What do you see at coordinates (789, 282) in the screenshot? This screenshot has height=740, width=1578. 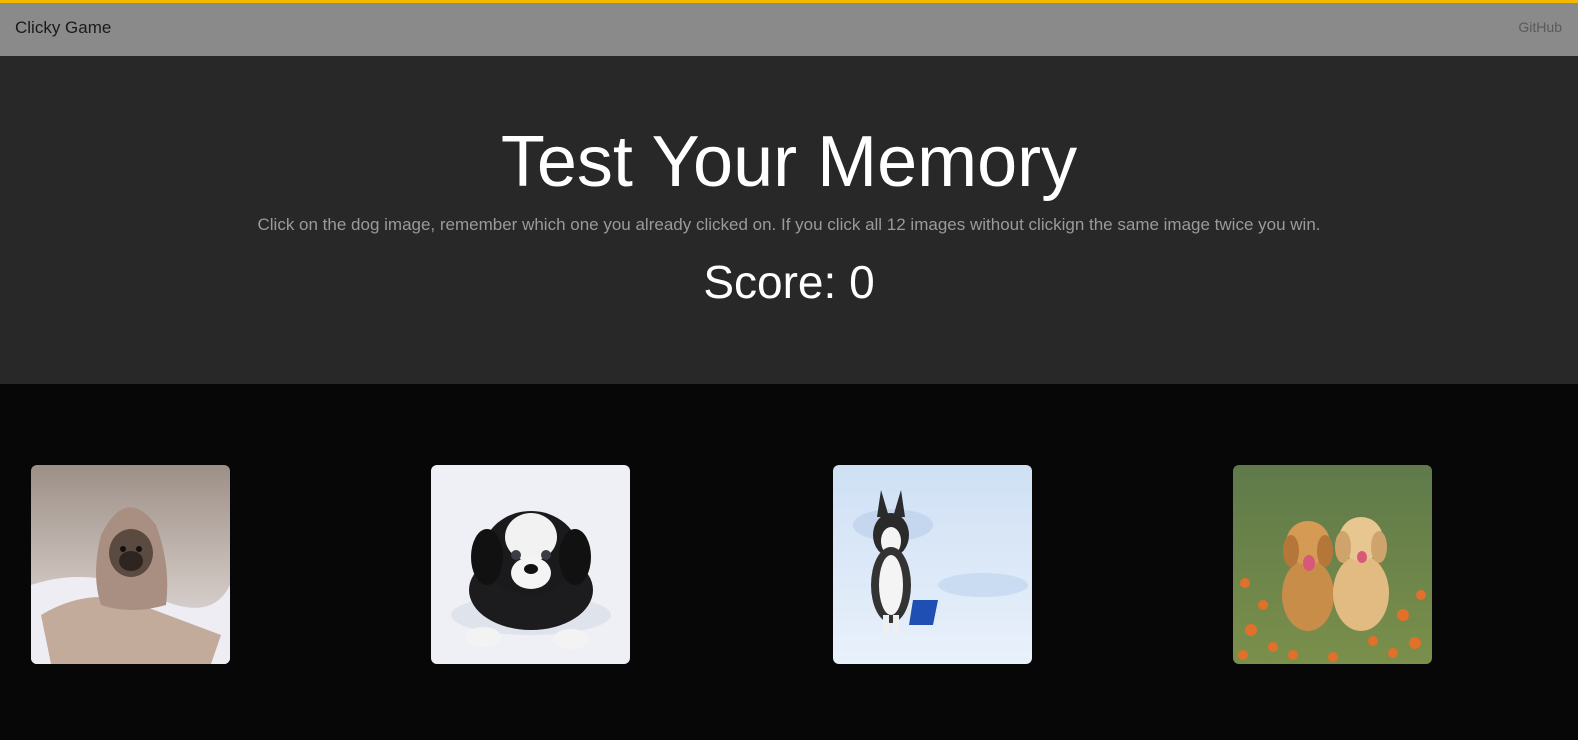 I see `score-display: Score: 0` at bounding box center [789, 282].